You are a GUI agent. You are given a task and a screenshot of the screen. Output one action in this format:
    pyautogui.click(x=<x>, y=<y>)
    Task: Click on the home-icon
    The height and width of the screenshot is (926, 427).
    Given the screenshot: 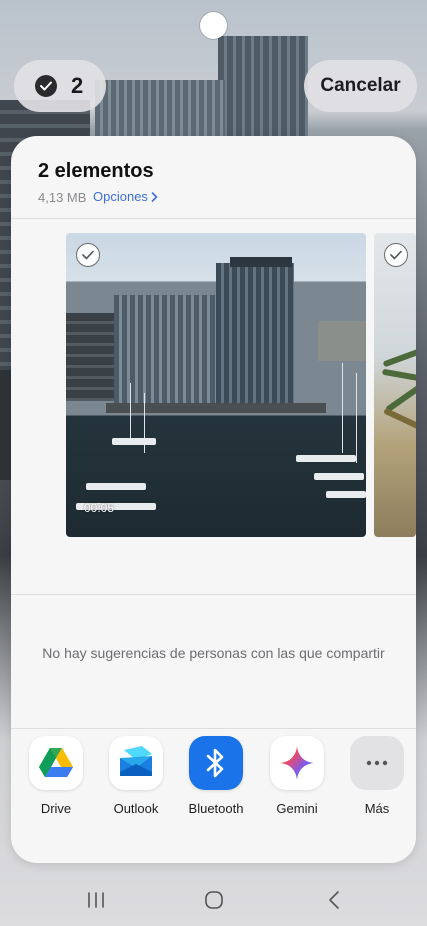 What is the action you would take?
    pyautogui.click(x=214, y=900)
    